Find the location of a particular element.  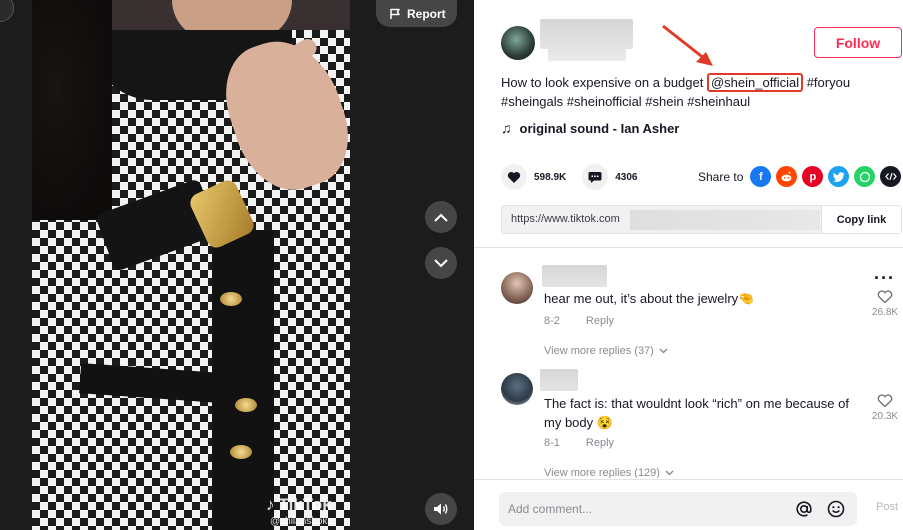

link-url: https://www.tiktok.com is located at coordinates (565, 219).